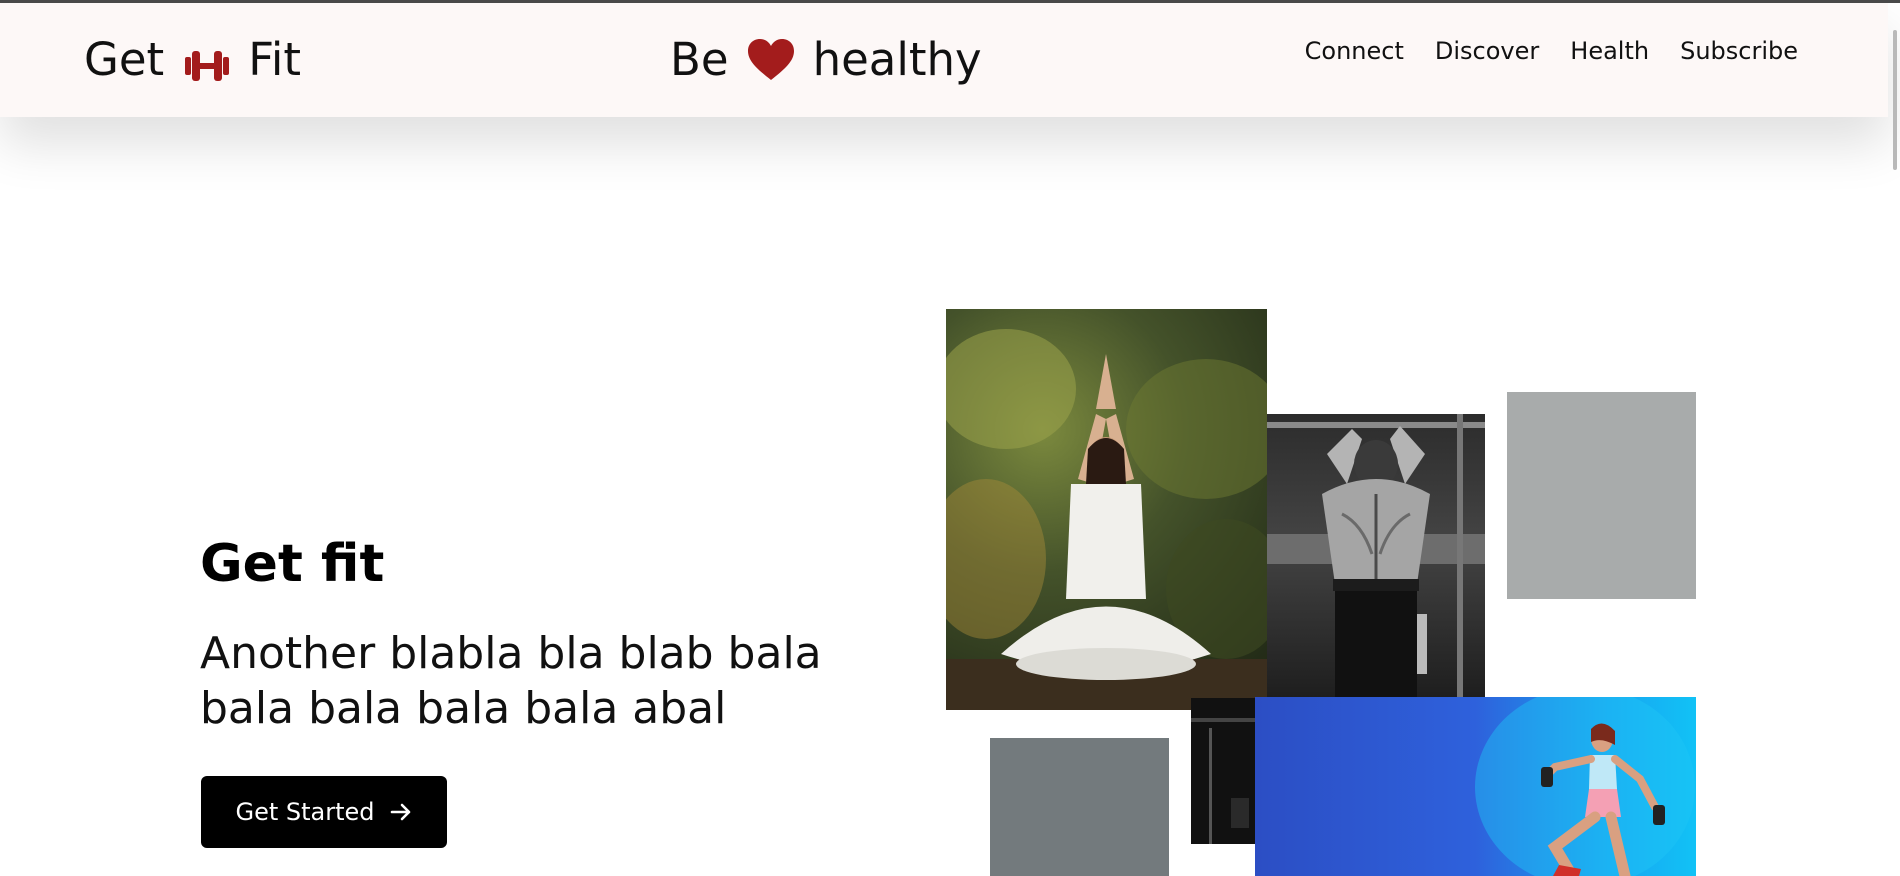 Image resolution: width=1900 pixels, height=876 pixels. What do you see at coordinates (292, 564) in the screenshot?
I see `hero-title: Get fit` at bounding box center [292, 564].